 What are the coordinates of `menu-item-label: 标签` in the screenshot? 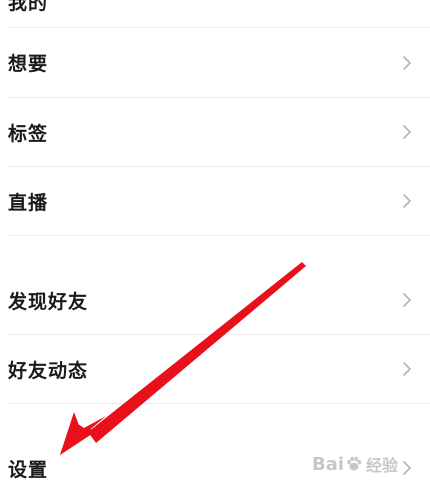 It's located at (28, 133).